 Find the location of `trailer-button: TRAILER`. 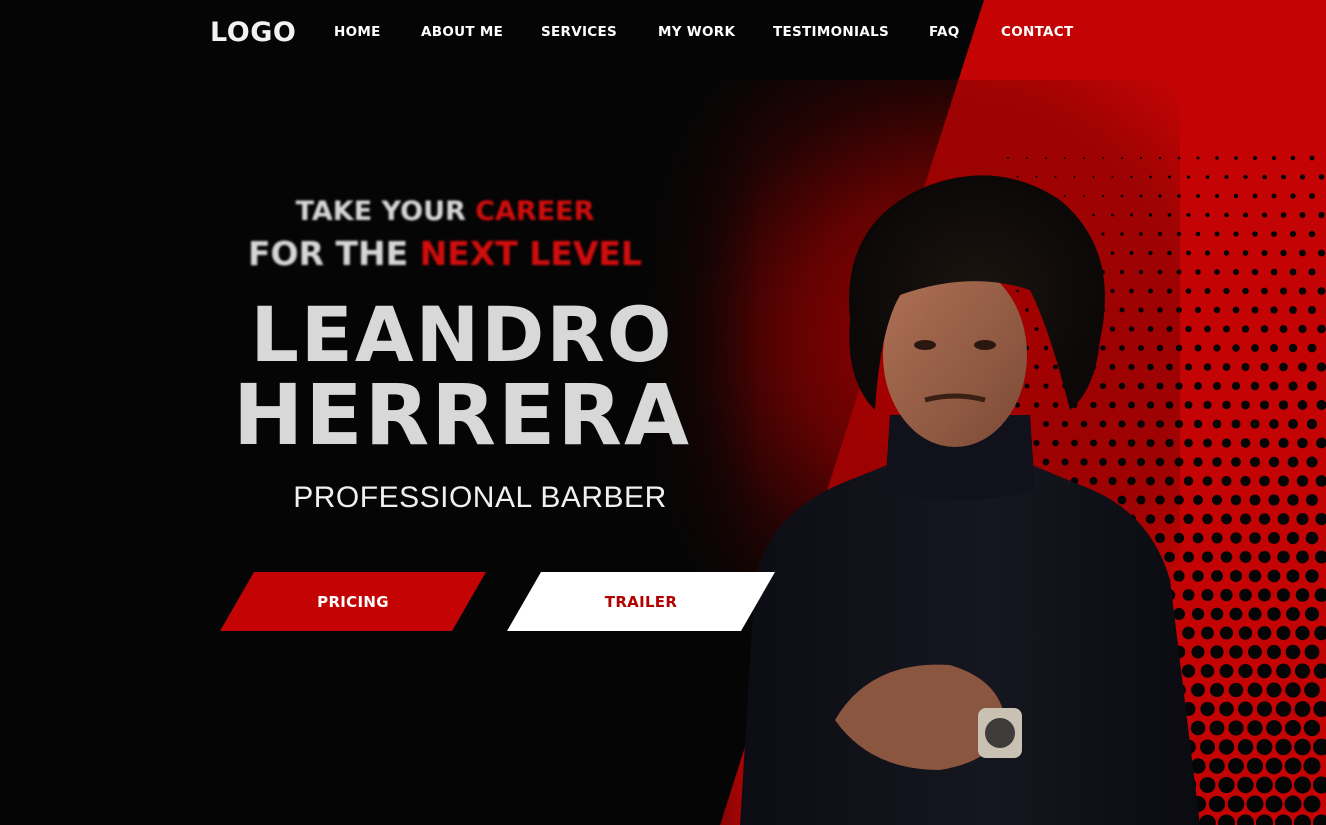

trailer-button: TRAILER is located at coordinates (641, 601).